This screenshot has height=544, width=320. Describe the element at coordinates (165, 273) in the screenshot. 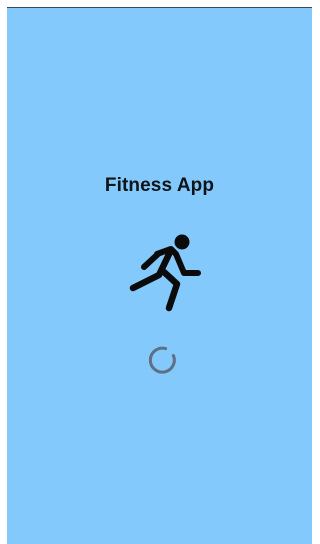

I see `running-person-icon` at that location.